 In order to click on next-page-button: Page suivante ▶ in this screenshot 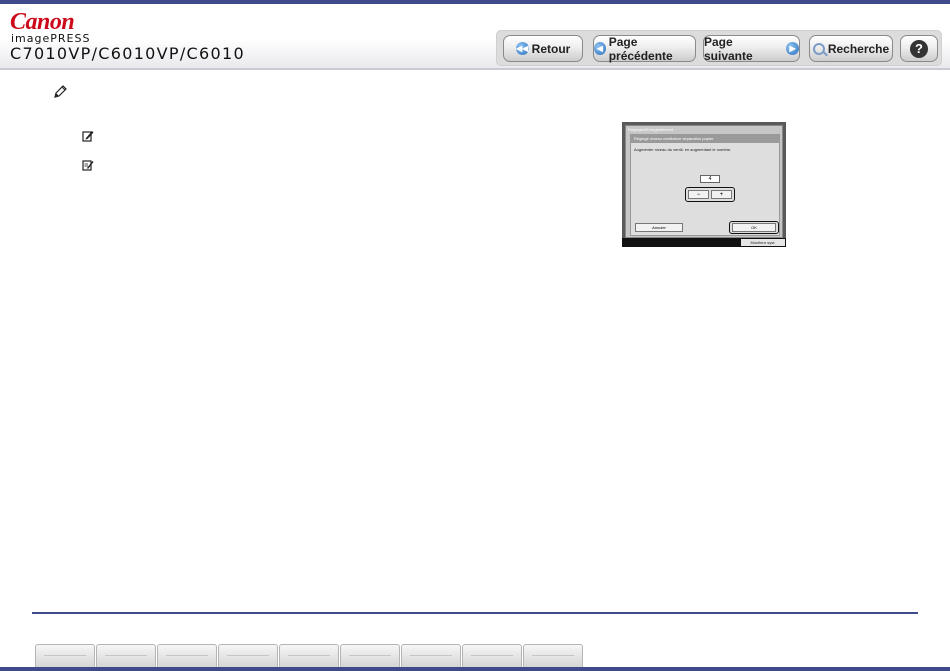, I will do `click(751, 48)`.